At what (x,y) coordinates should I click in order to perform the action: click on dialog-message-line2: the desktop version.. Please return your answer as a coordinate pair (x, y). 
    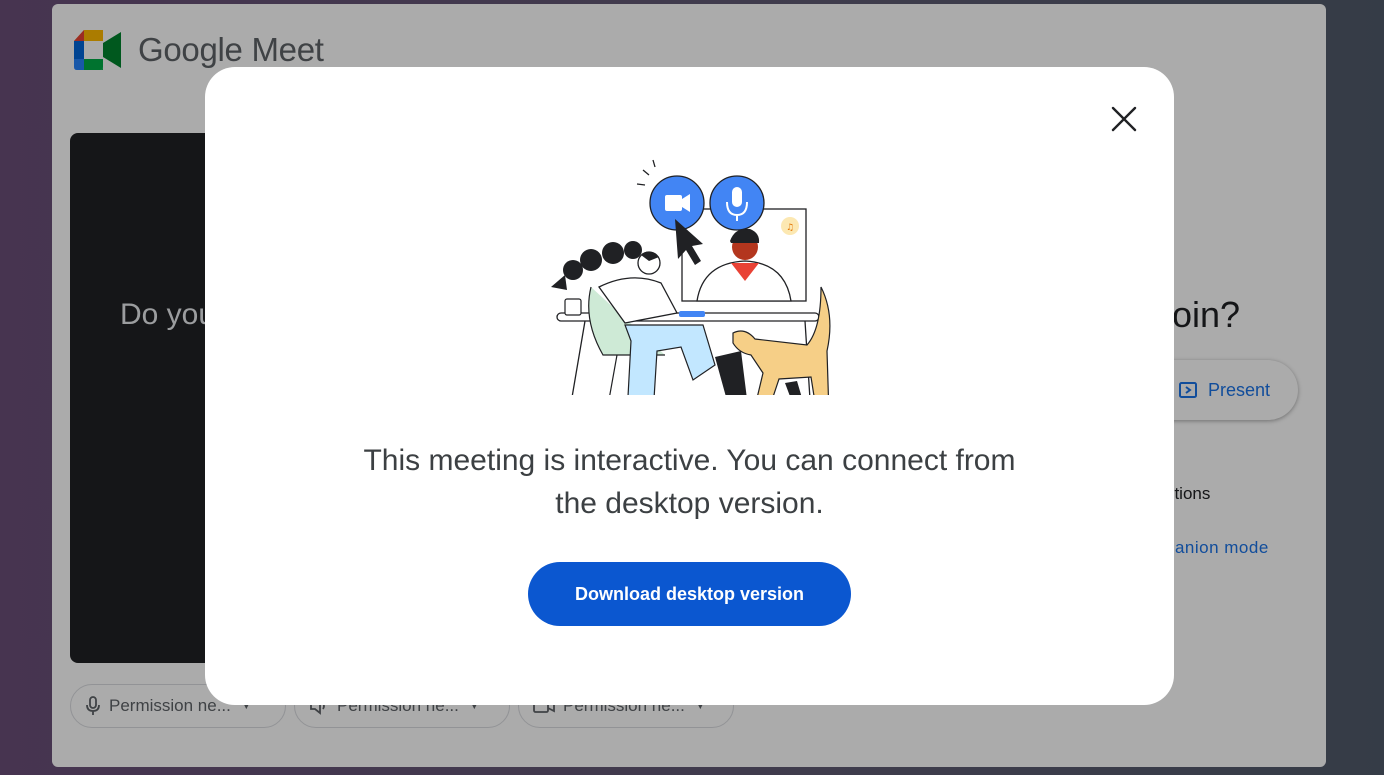
    Looking at the image, I should click on (689, 503).